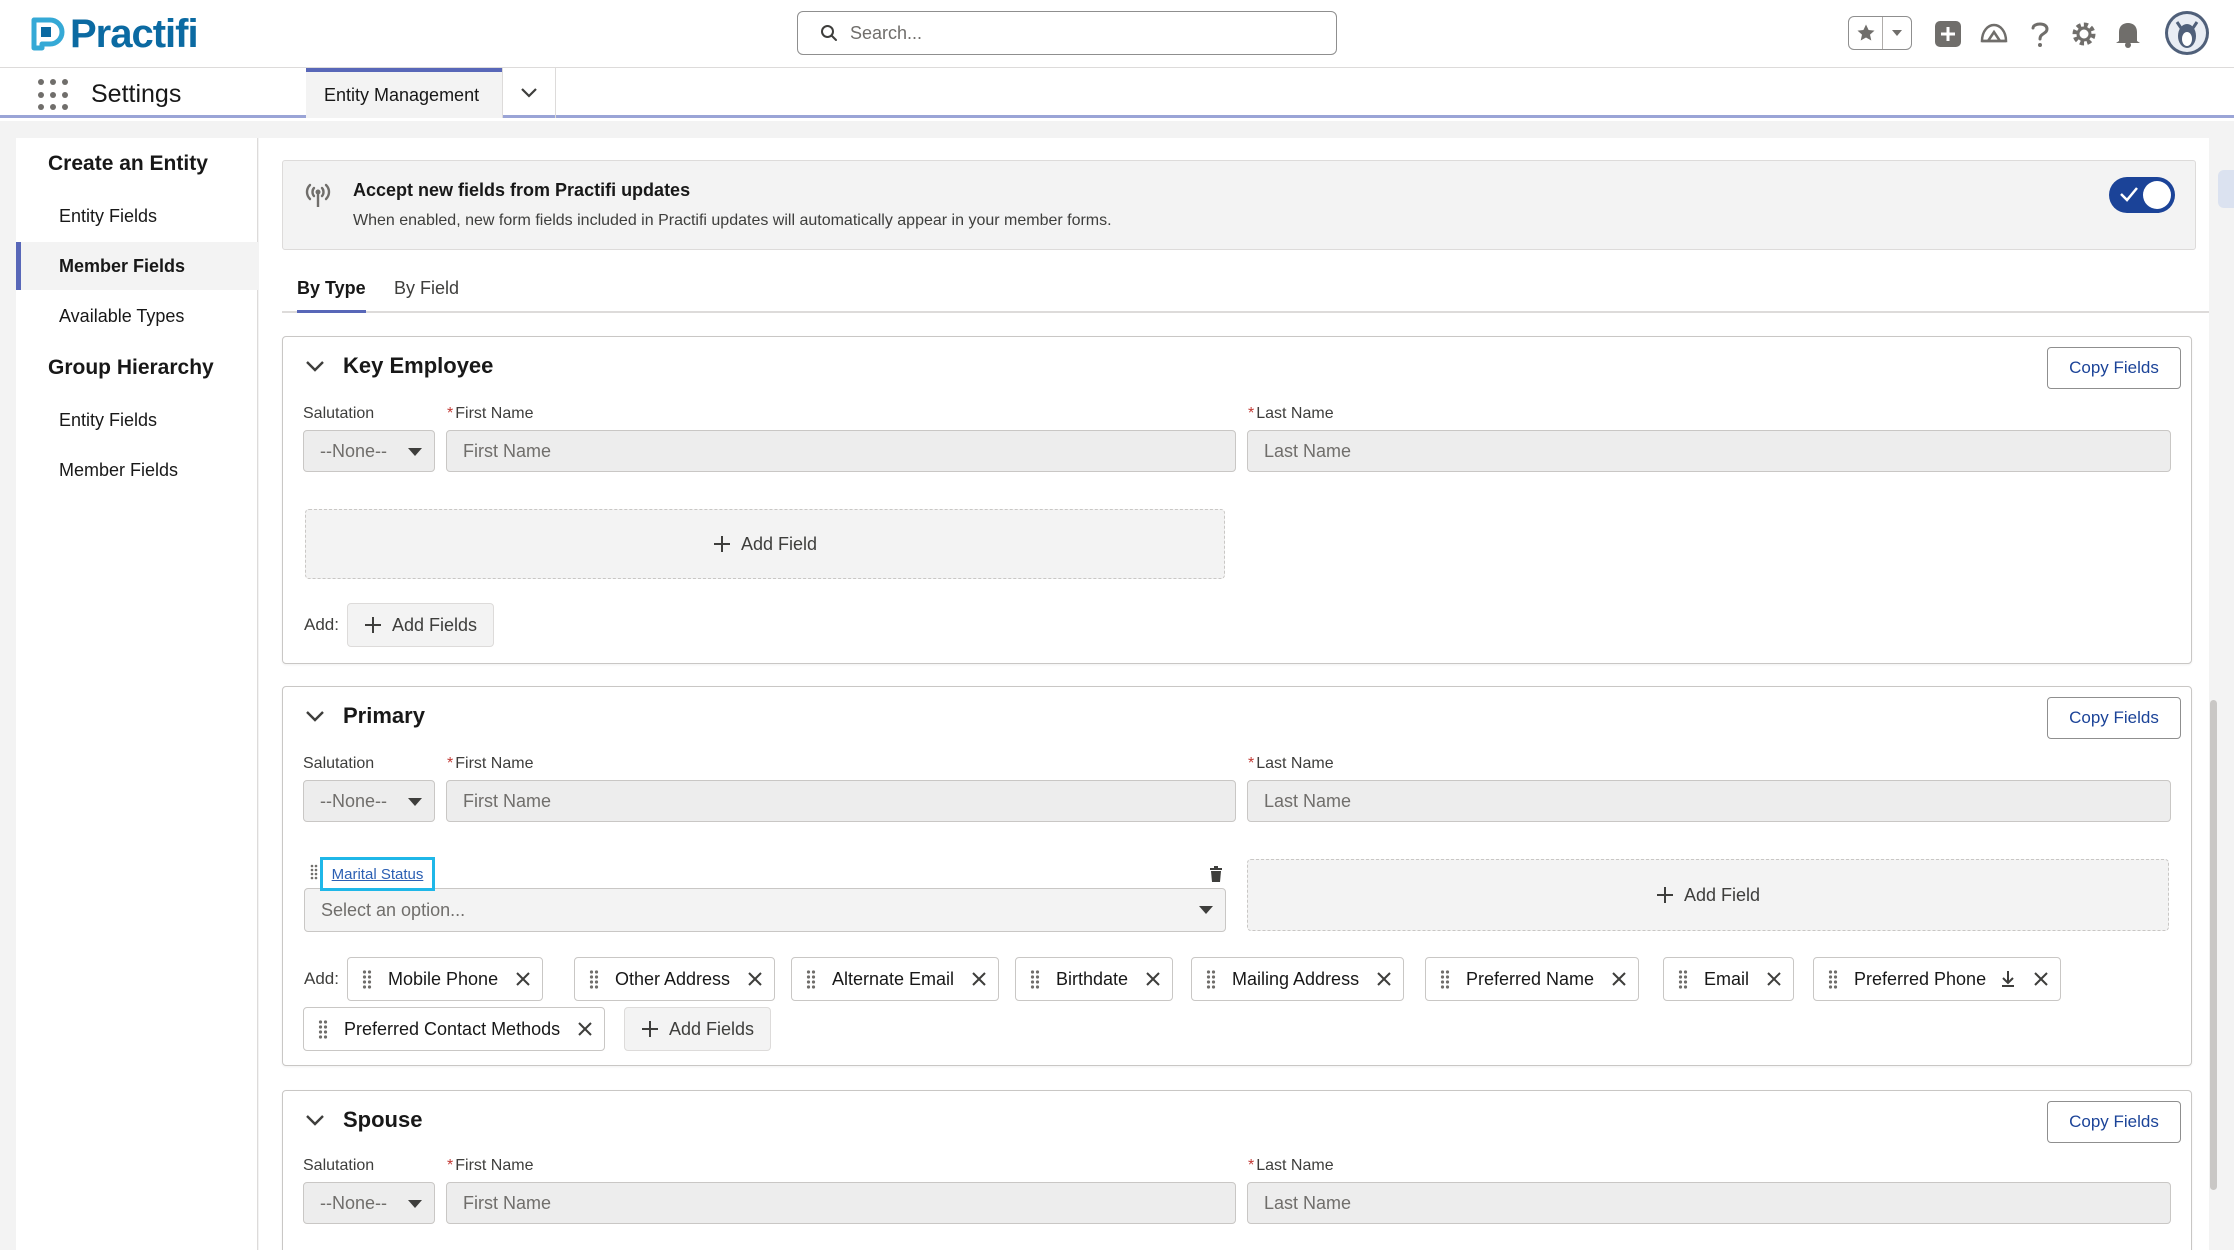 Image resolution: width=2234 pixels, height=1250 pixels. I want to click on scrollbar-thumb, so click(2213, 945).